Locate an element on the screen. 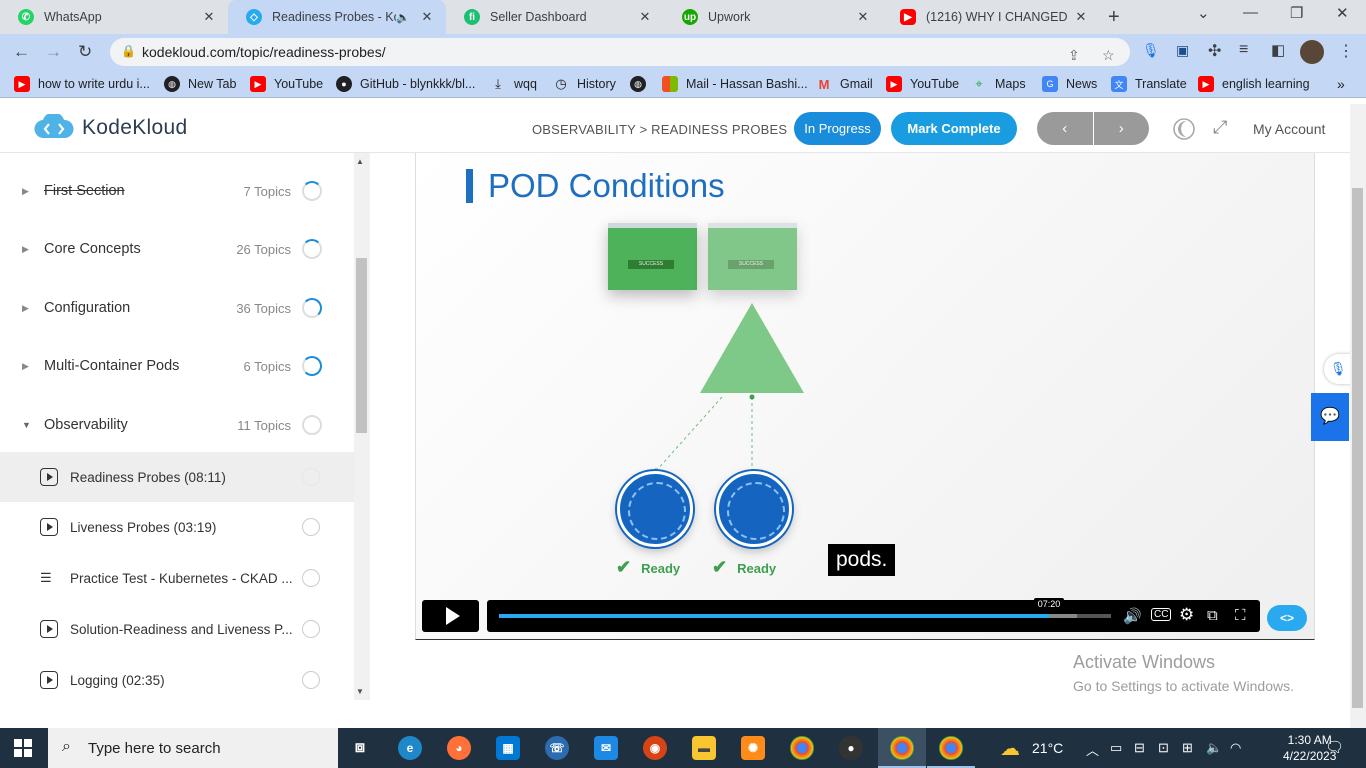 The height and width of the screenshot is (768, 1366). fullscreen-icon: ⤢ is located at coordinates (1225, 129).